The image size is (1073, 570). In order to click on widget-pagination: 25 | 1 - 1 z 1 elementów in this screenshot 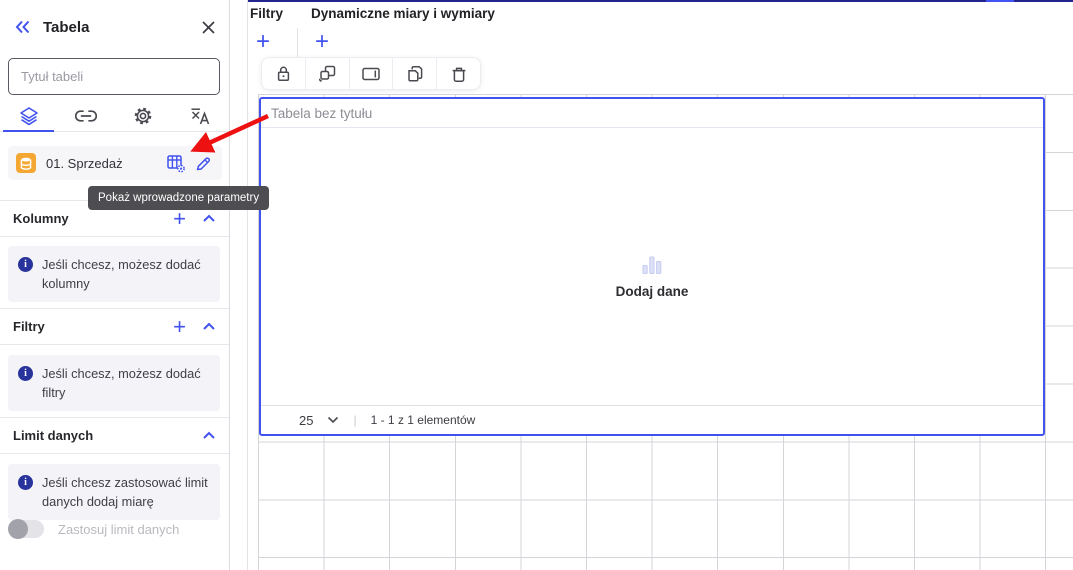, I will do `click(652, 419)`.